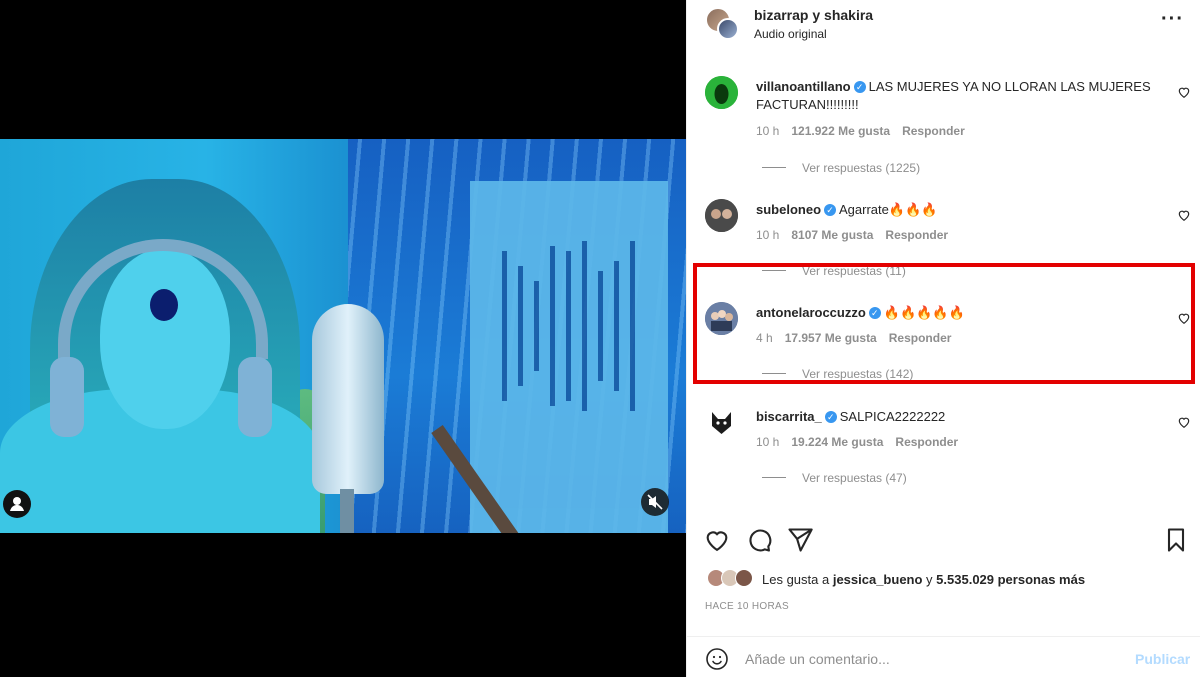 The width and height of the screenshot is (1200, 677). What do you see at coordinates (854, 271) in the screenshot?
I see `view-replies-label: Ver respuestas (11)` at bounding box center [854, 271].